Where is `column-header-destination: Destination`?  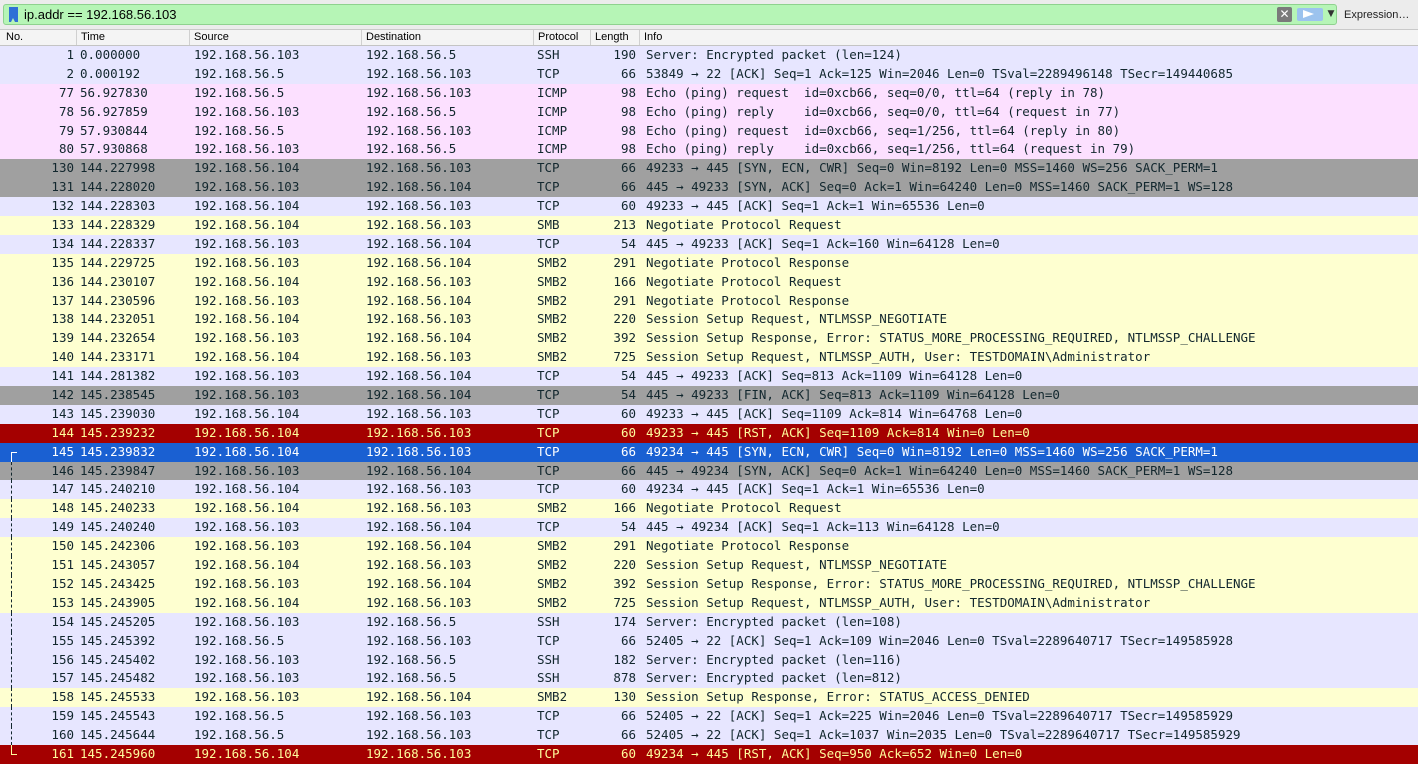 column-header-destination: Destination is located at coordinates (447, 37).